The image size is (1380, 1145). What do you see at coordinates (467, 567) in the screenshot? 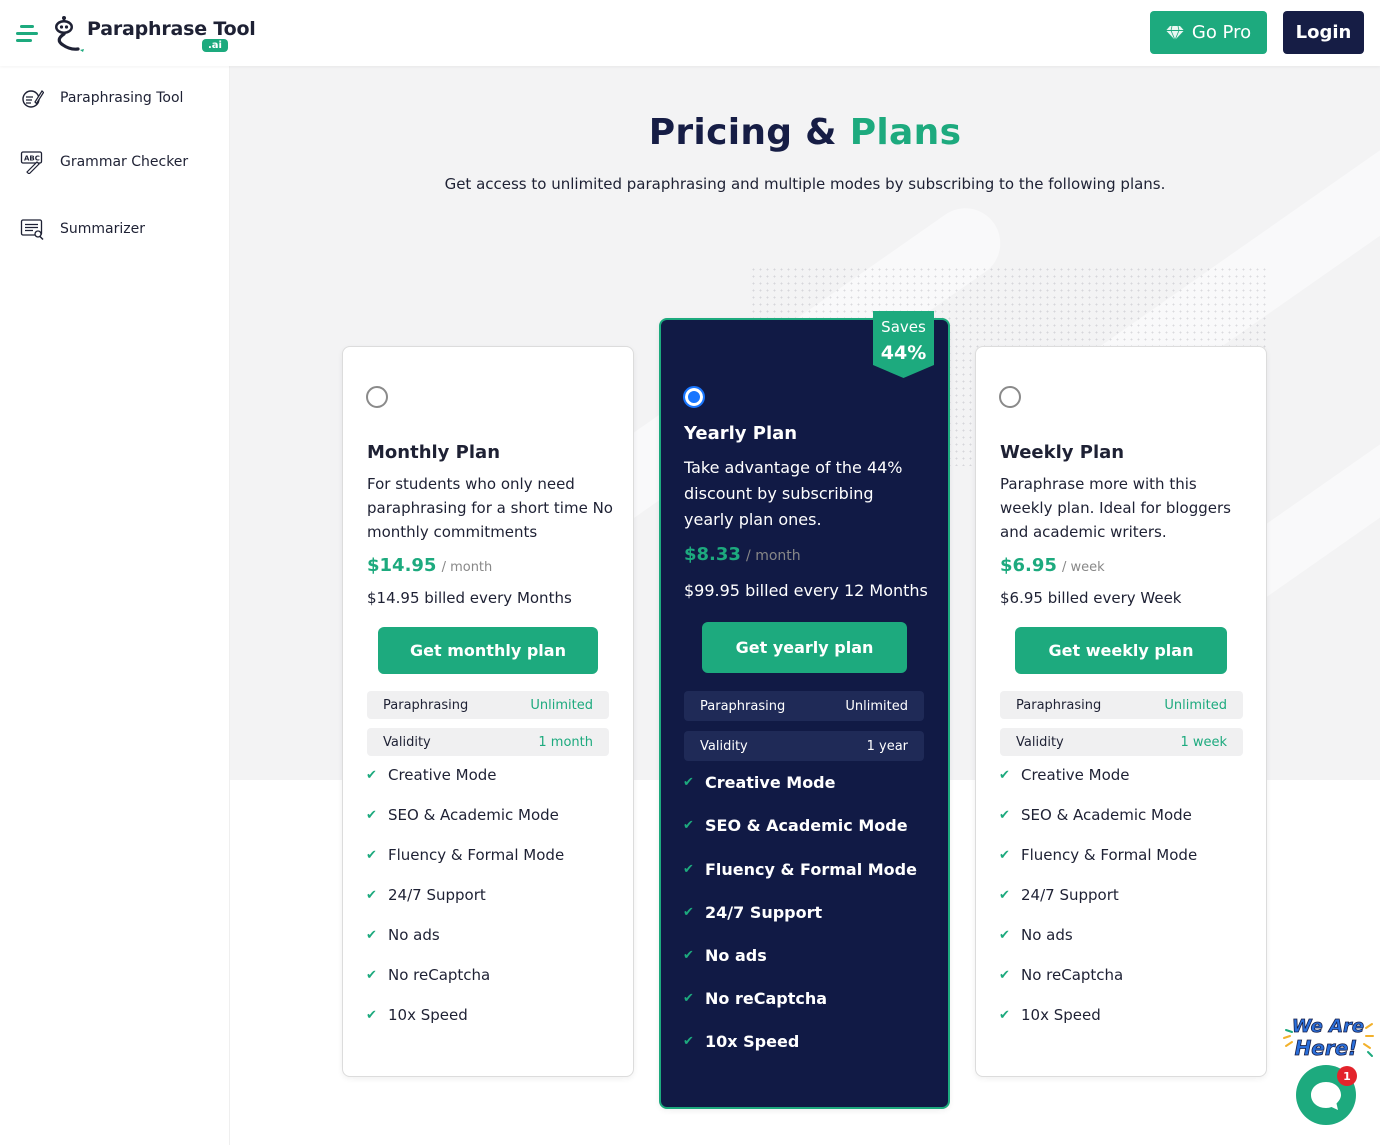
I see `price-period: / month` at bounding box center [467, 567].